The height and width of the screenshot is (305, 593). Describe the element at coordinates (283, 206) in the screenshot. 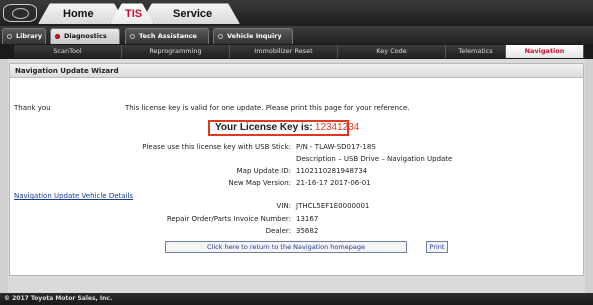

I see `vin-label: VIN:` at that location.